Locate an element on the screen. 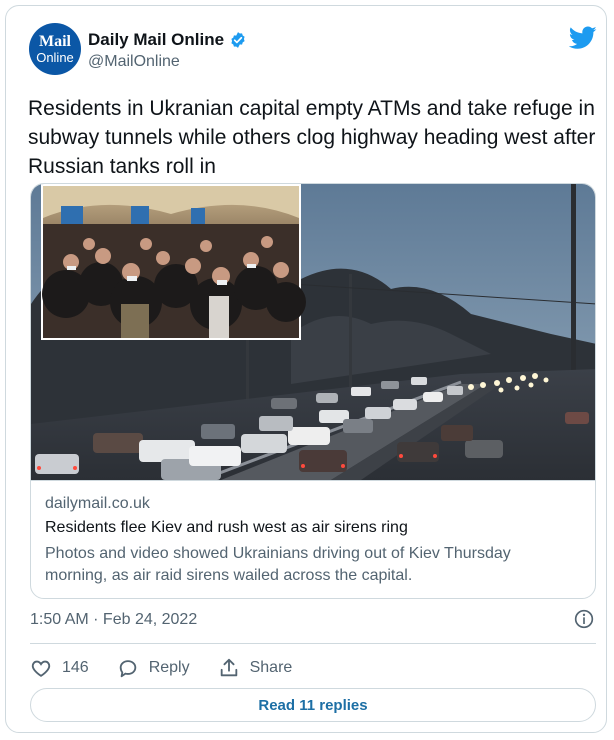 The height and width of the screenshot is (740, 614). author-name: Daily Mail Online is located at coordinates (156, 40).